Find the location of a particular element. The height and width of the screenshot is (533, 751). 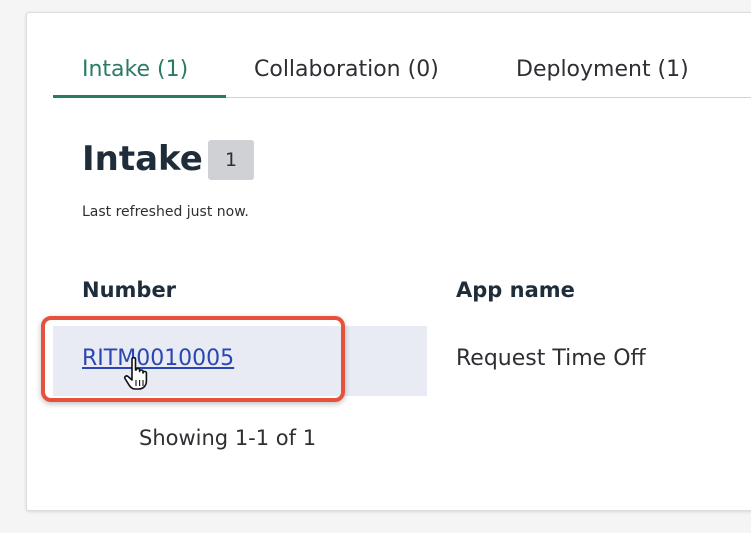

tab-collaboration: Collaboration (0) is located at coordinates (346, 75).